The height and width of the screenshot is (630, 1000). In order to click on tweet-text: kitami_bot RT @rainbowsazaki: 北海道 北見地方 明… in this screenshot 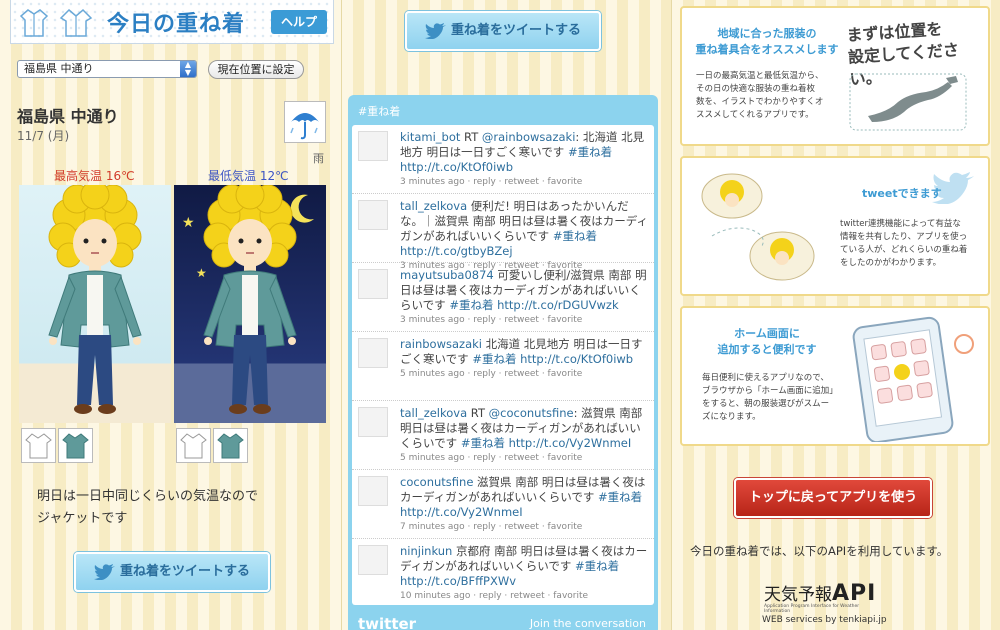, I will do `click(524, 152)`.